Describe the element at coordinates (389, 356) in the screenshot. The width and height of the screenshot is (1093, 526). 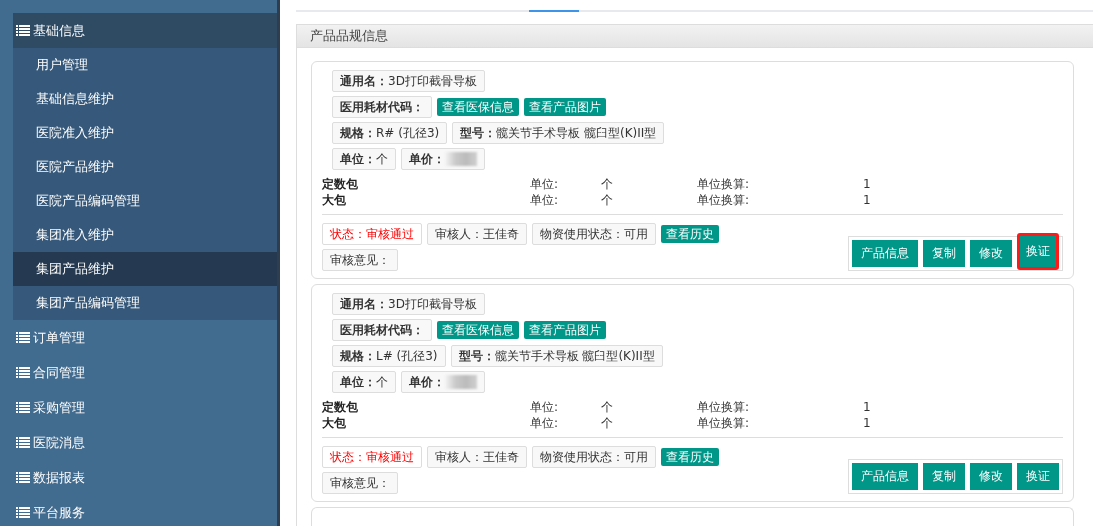
I see `info-field: 规格：L# (孔径3)` at that location.